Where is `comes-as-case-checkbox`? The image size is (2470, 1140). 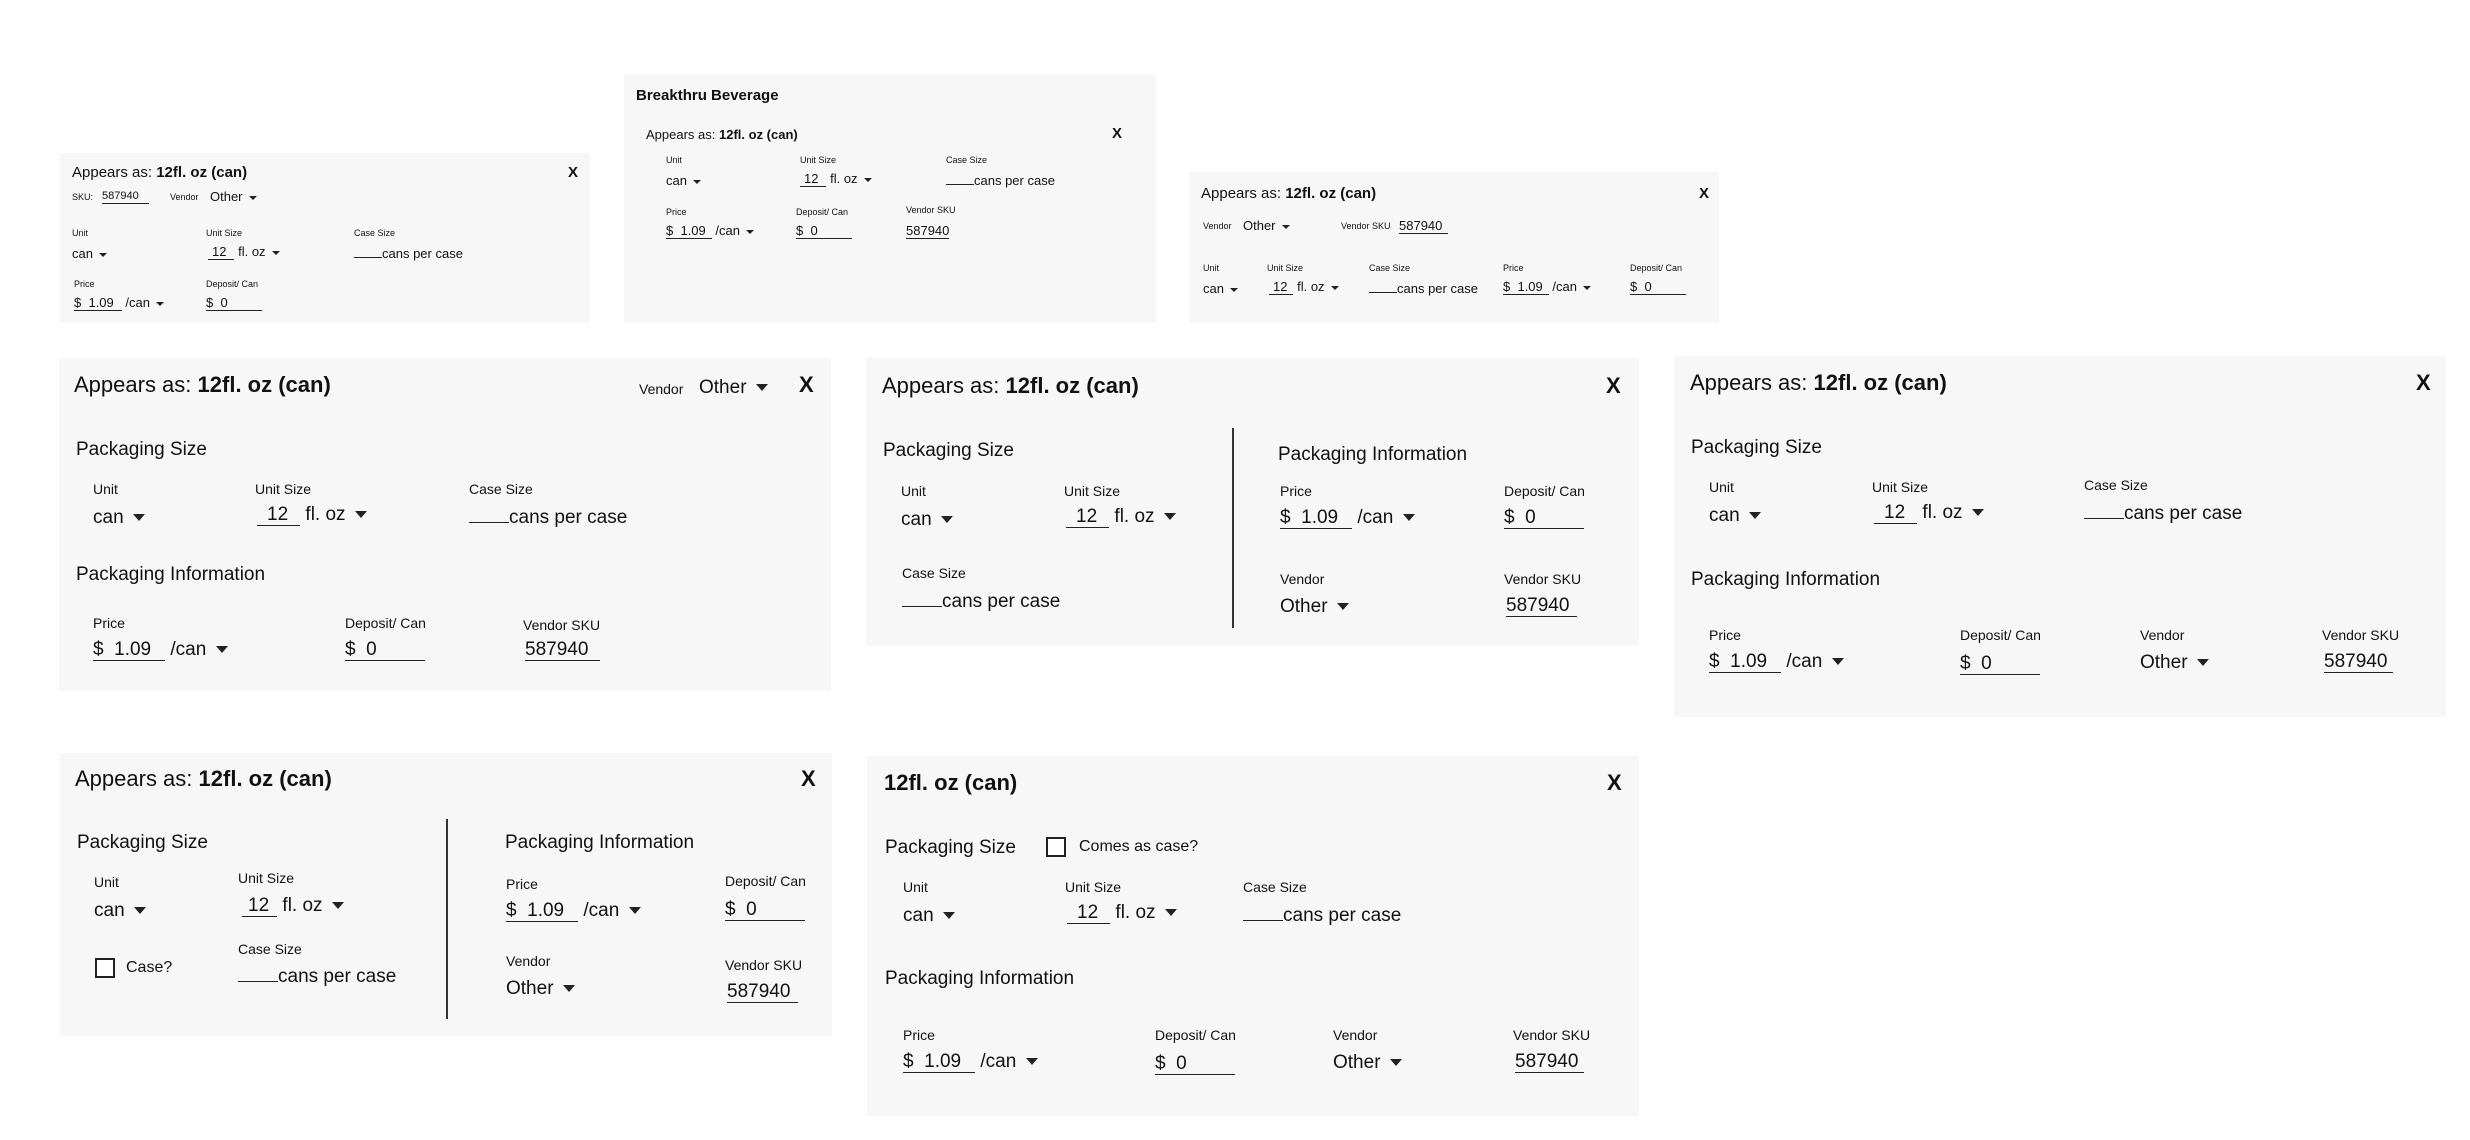 comes-as-case-checkbox is located at coordinates (1056, 847).